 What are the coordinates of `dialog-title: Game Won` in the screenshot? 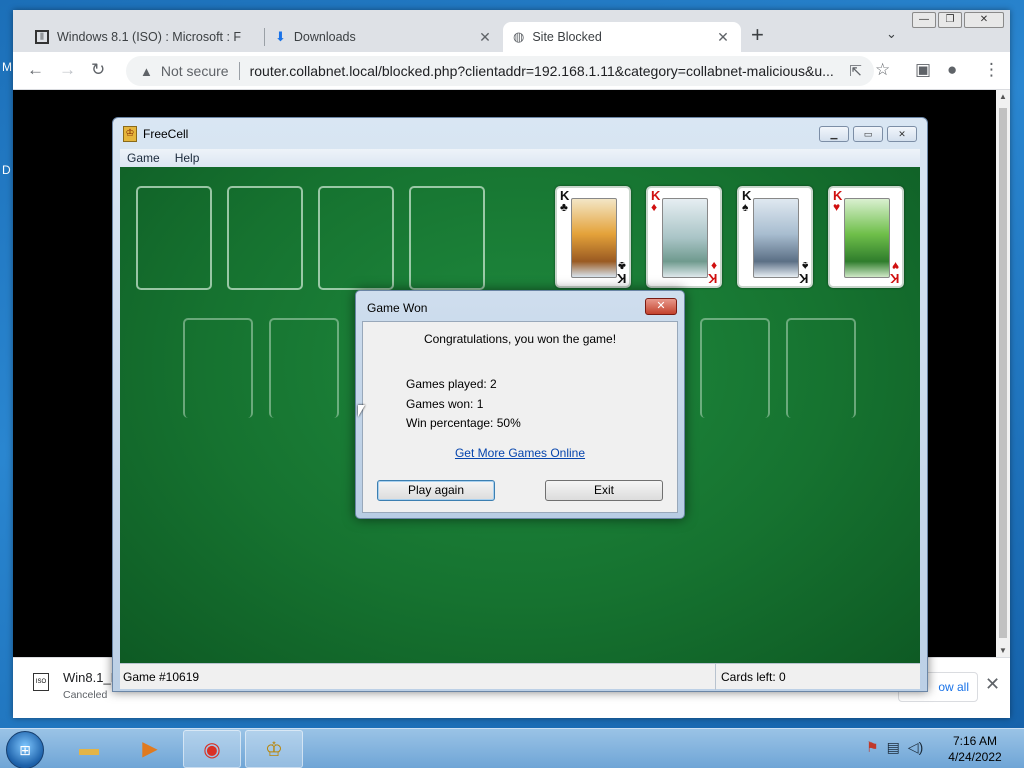 It's located at (397, 308).